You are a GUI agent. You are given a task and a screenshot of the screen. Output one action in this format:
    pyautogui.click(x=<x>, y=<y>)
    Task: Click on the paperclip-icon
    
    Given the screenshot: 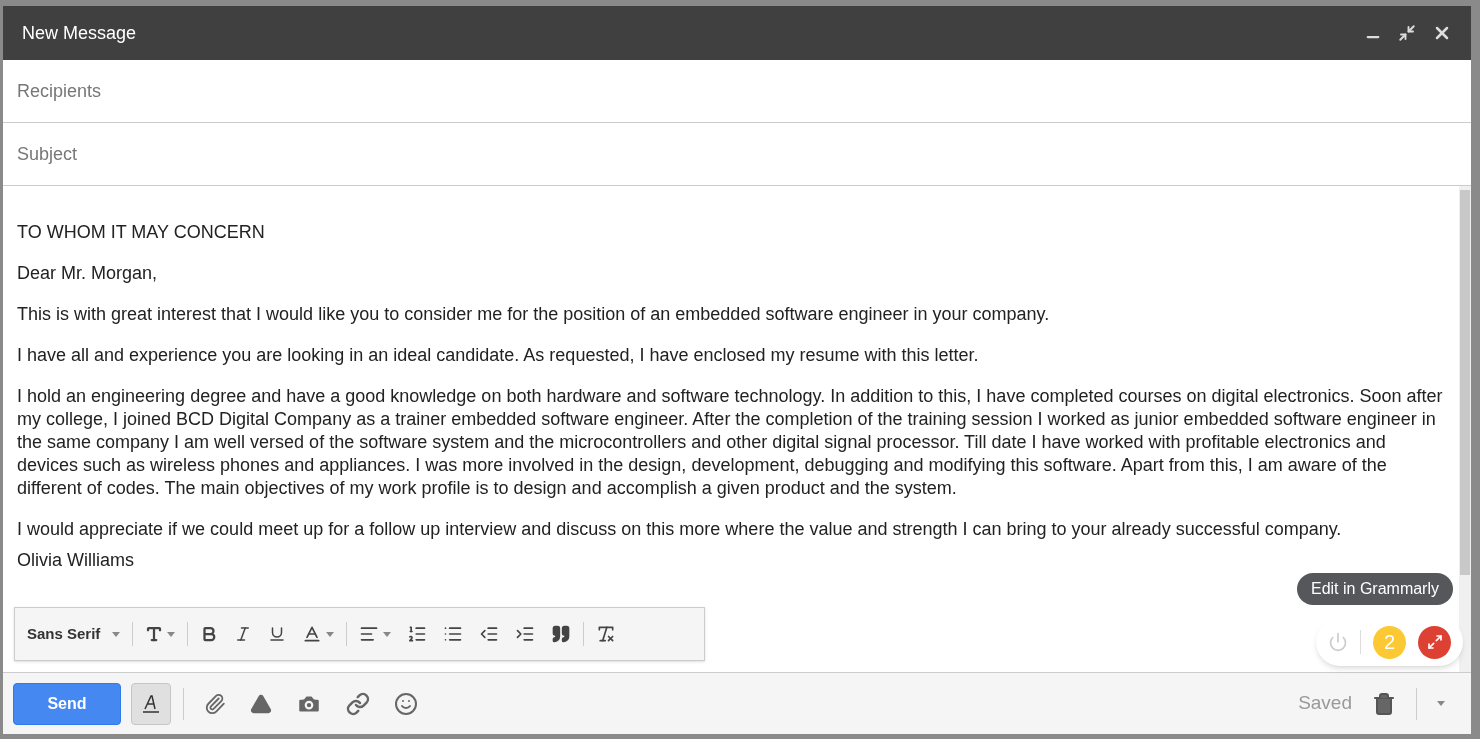 What is the action you would take?
    pyautogui.click(x=215, y=703)
    